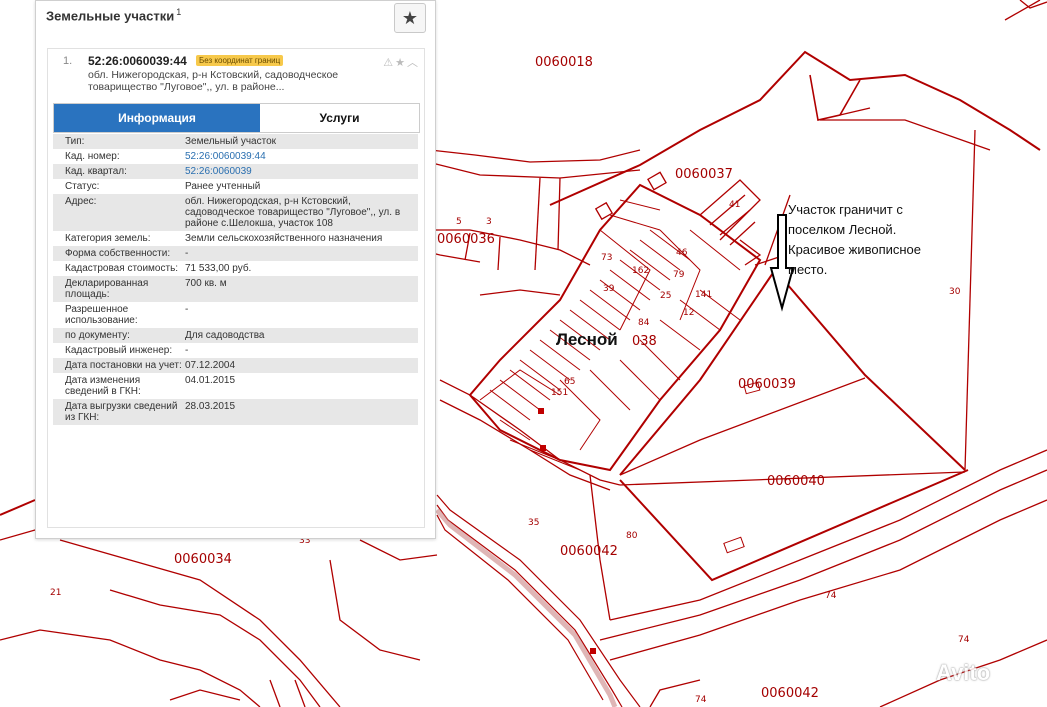 This screenshot has height=707, width=1047. I want to click on info-row-key: Тип:, so click(75, 141).